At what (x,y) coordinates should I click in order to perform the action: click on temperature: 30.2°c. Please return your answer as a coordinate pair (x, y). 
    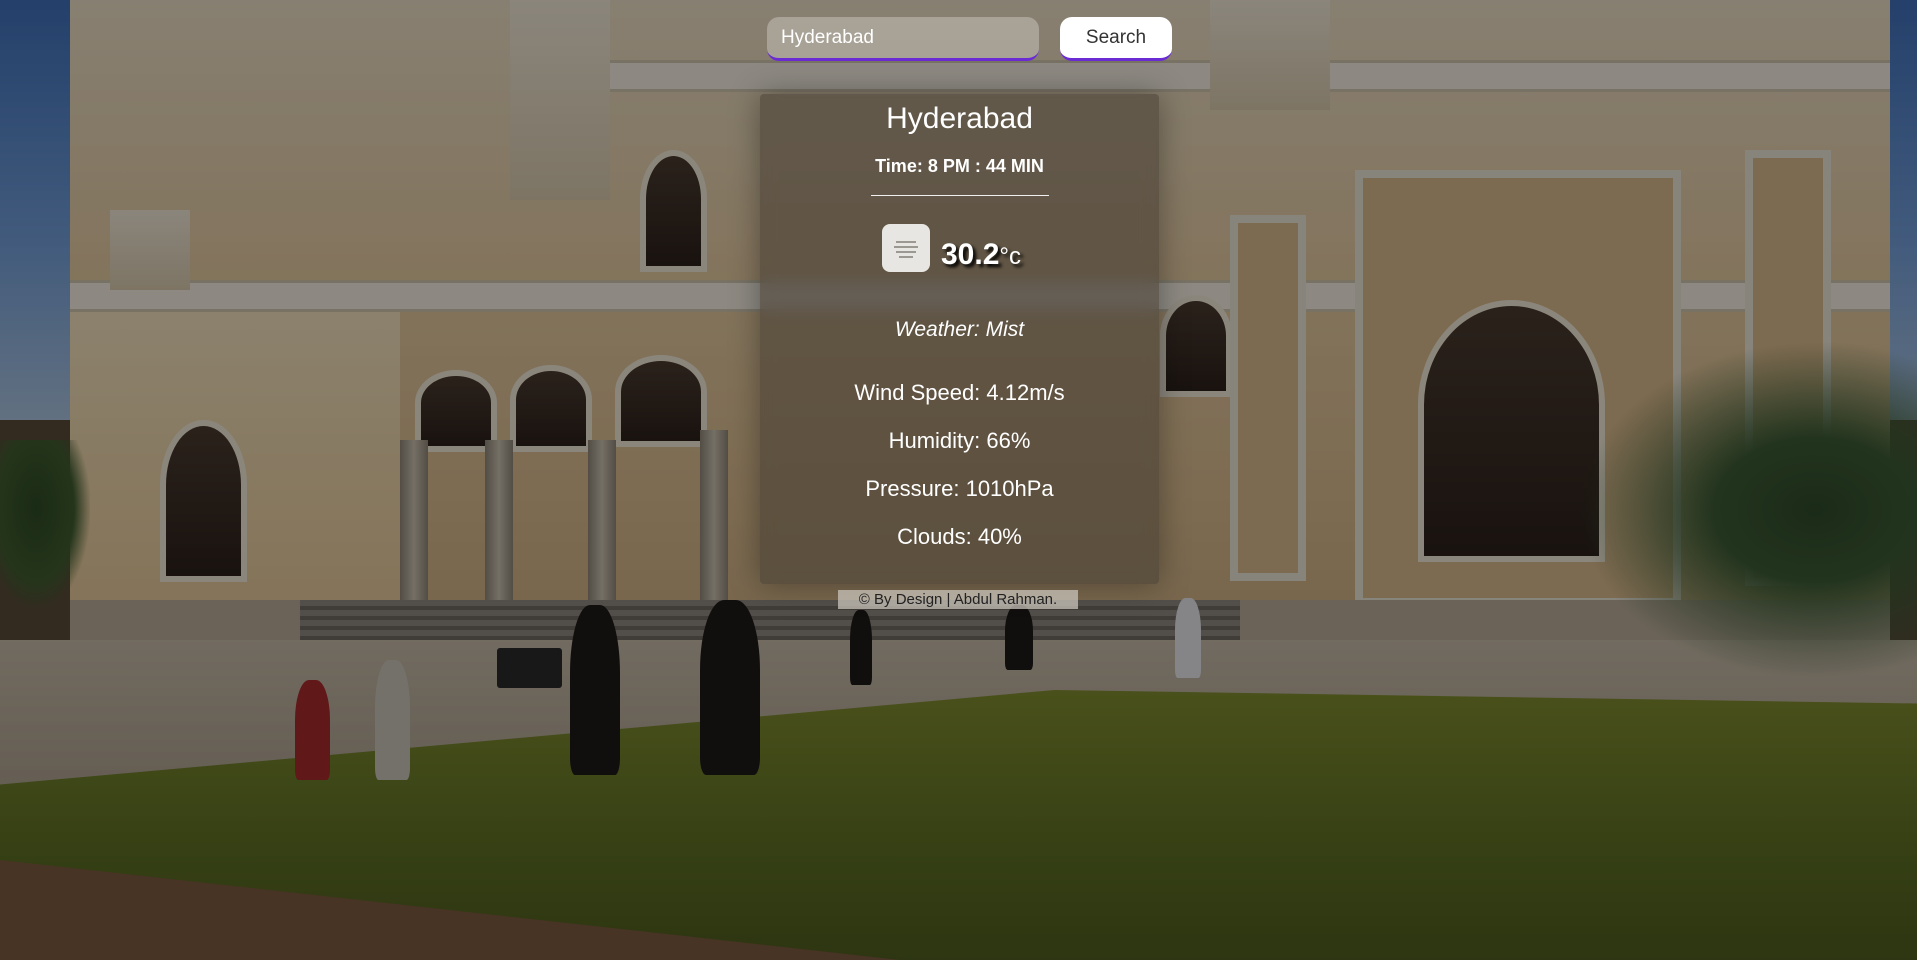
    Looking at the image, I should click on (981, 255).